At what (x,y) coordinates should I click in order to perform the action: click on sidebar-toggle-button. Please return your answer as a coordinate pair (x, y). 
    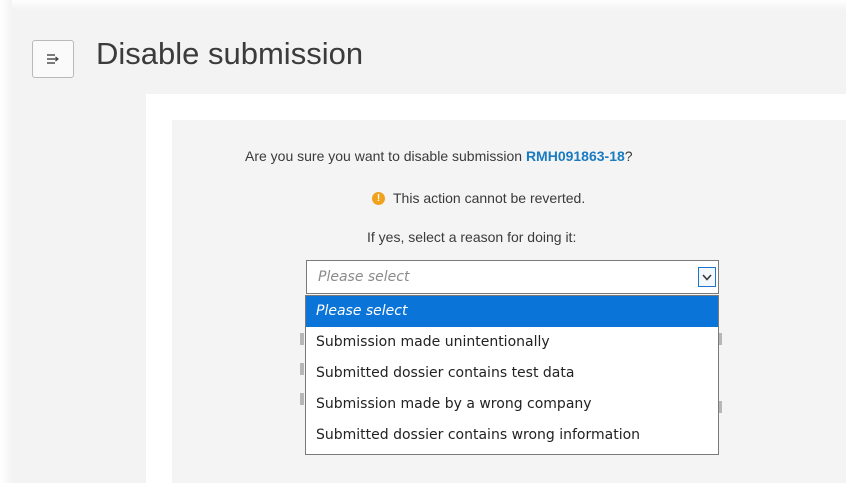
    Looking at the image, I should click on (53, 59).